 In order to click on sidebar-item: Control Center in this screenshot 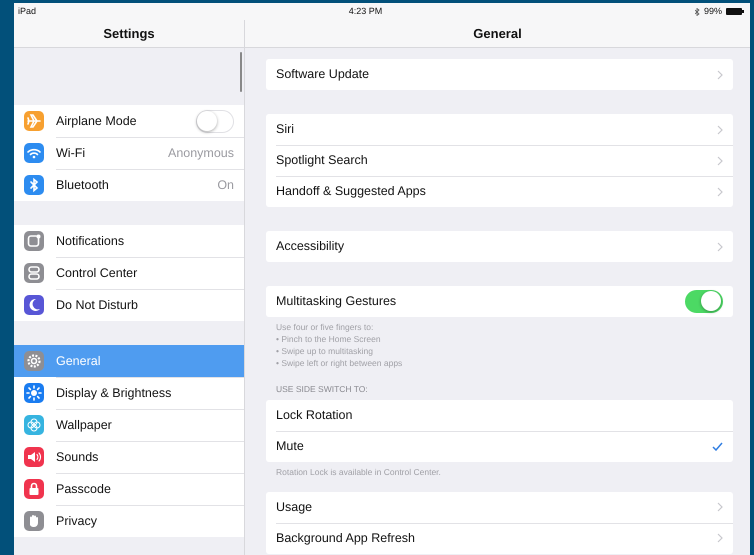, I will do `click(129, 273)`.